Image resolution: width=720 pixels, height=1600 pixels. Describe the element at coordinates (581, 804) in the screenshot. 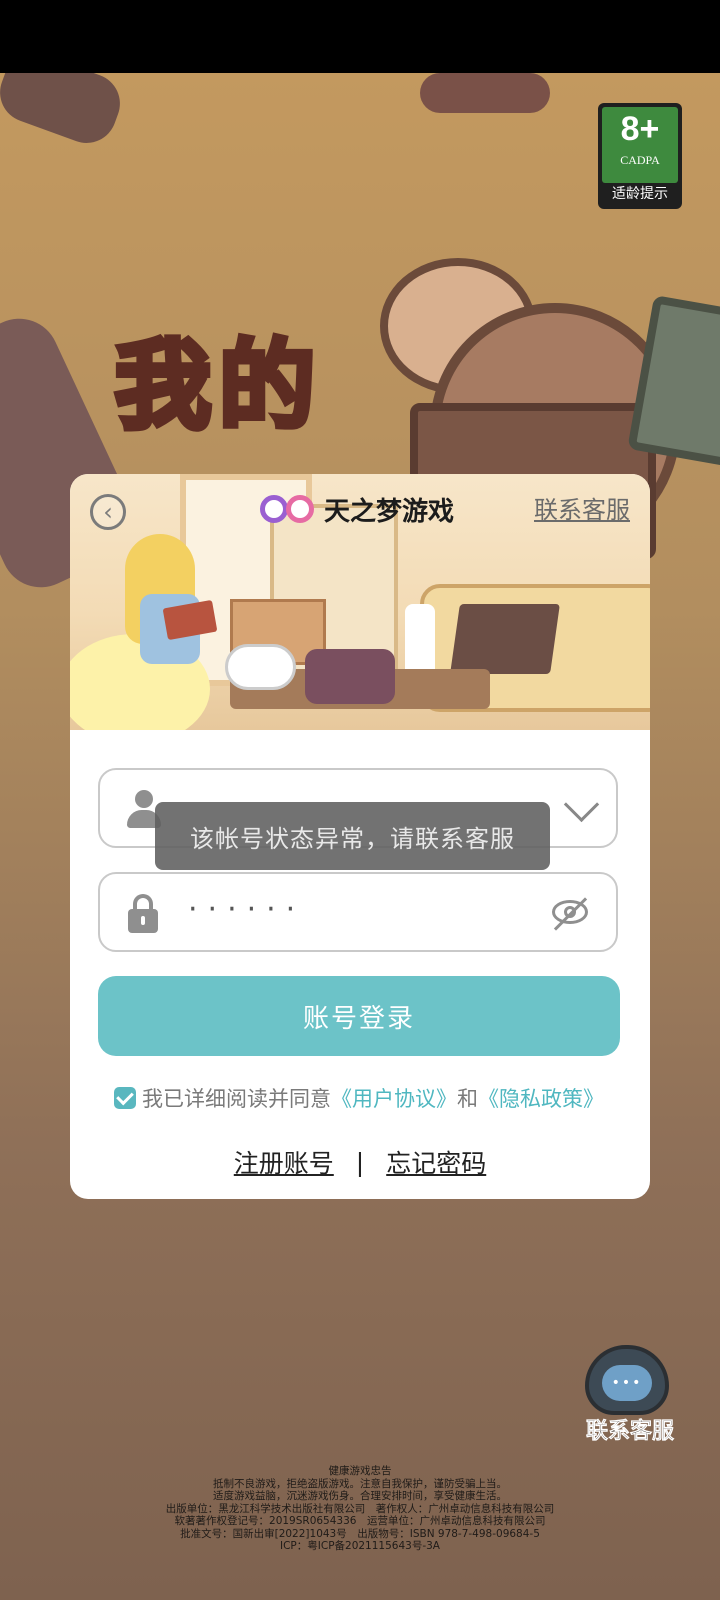

I see `chevron-down-icon` at that location.